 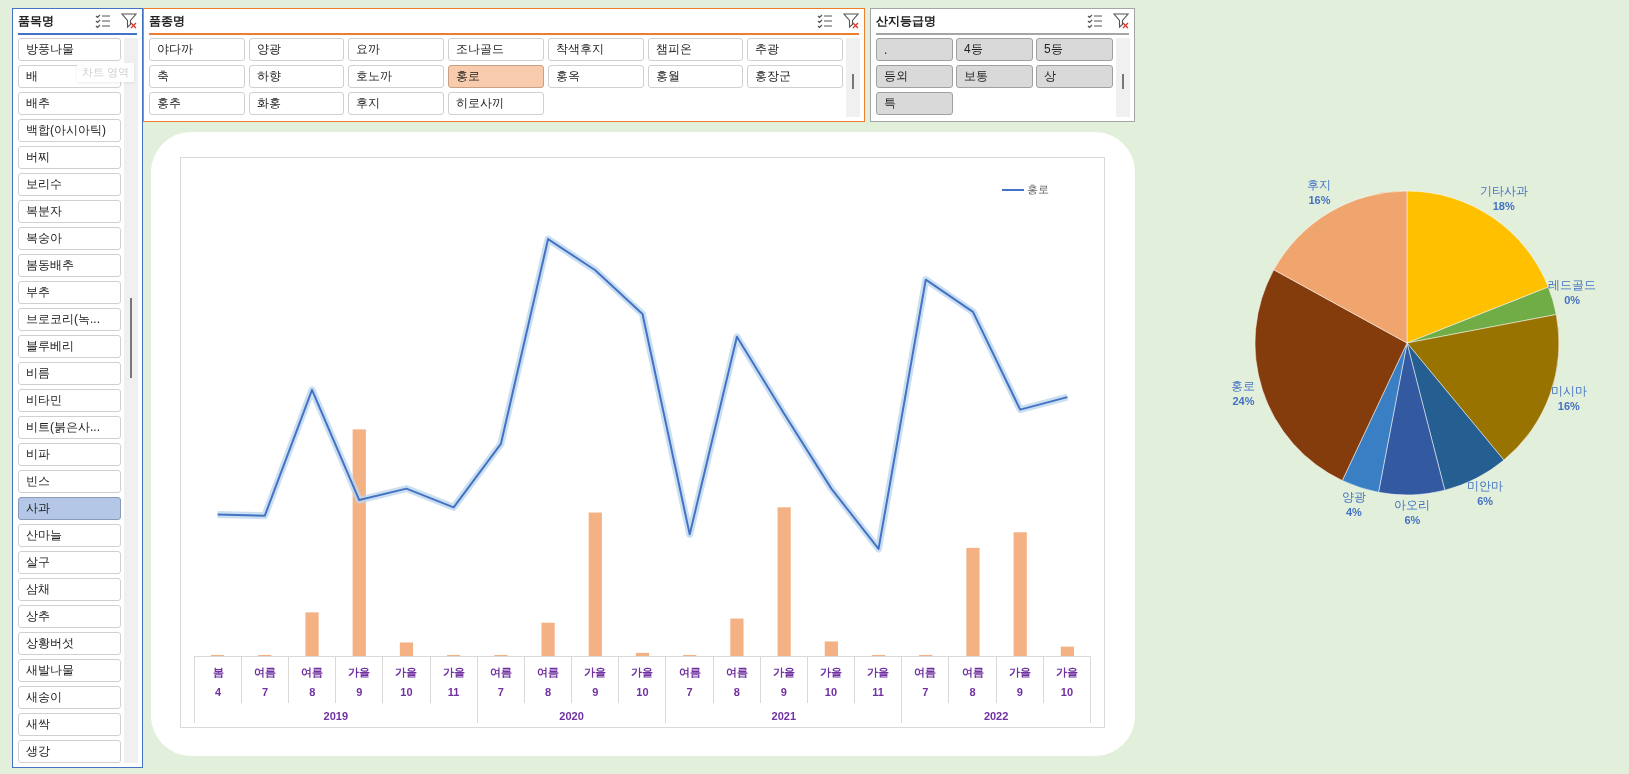 What do you see at coordinates (296, 76) in the screenshot?
I see `slicer-item: 하향` at bounding box center [296, 76].